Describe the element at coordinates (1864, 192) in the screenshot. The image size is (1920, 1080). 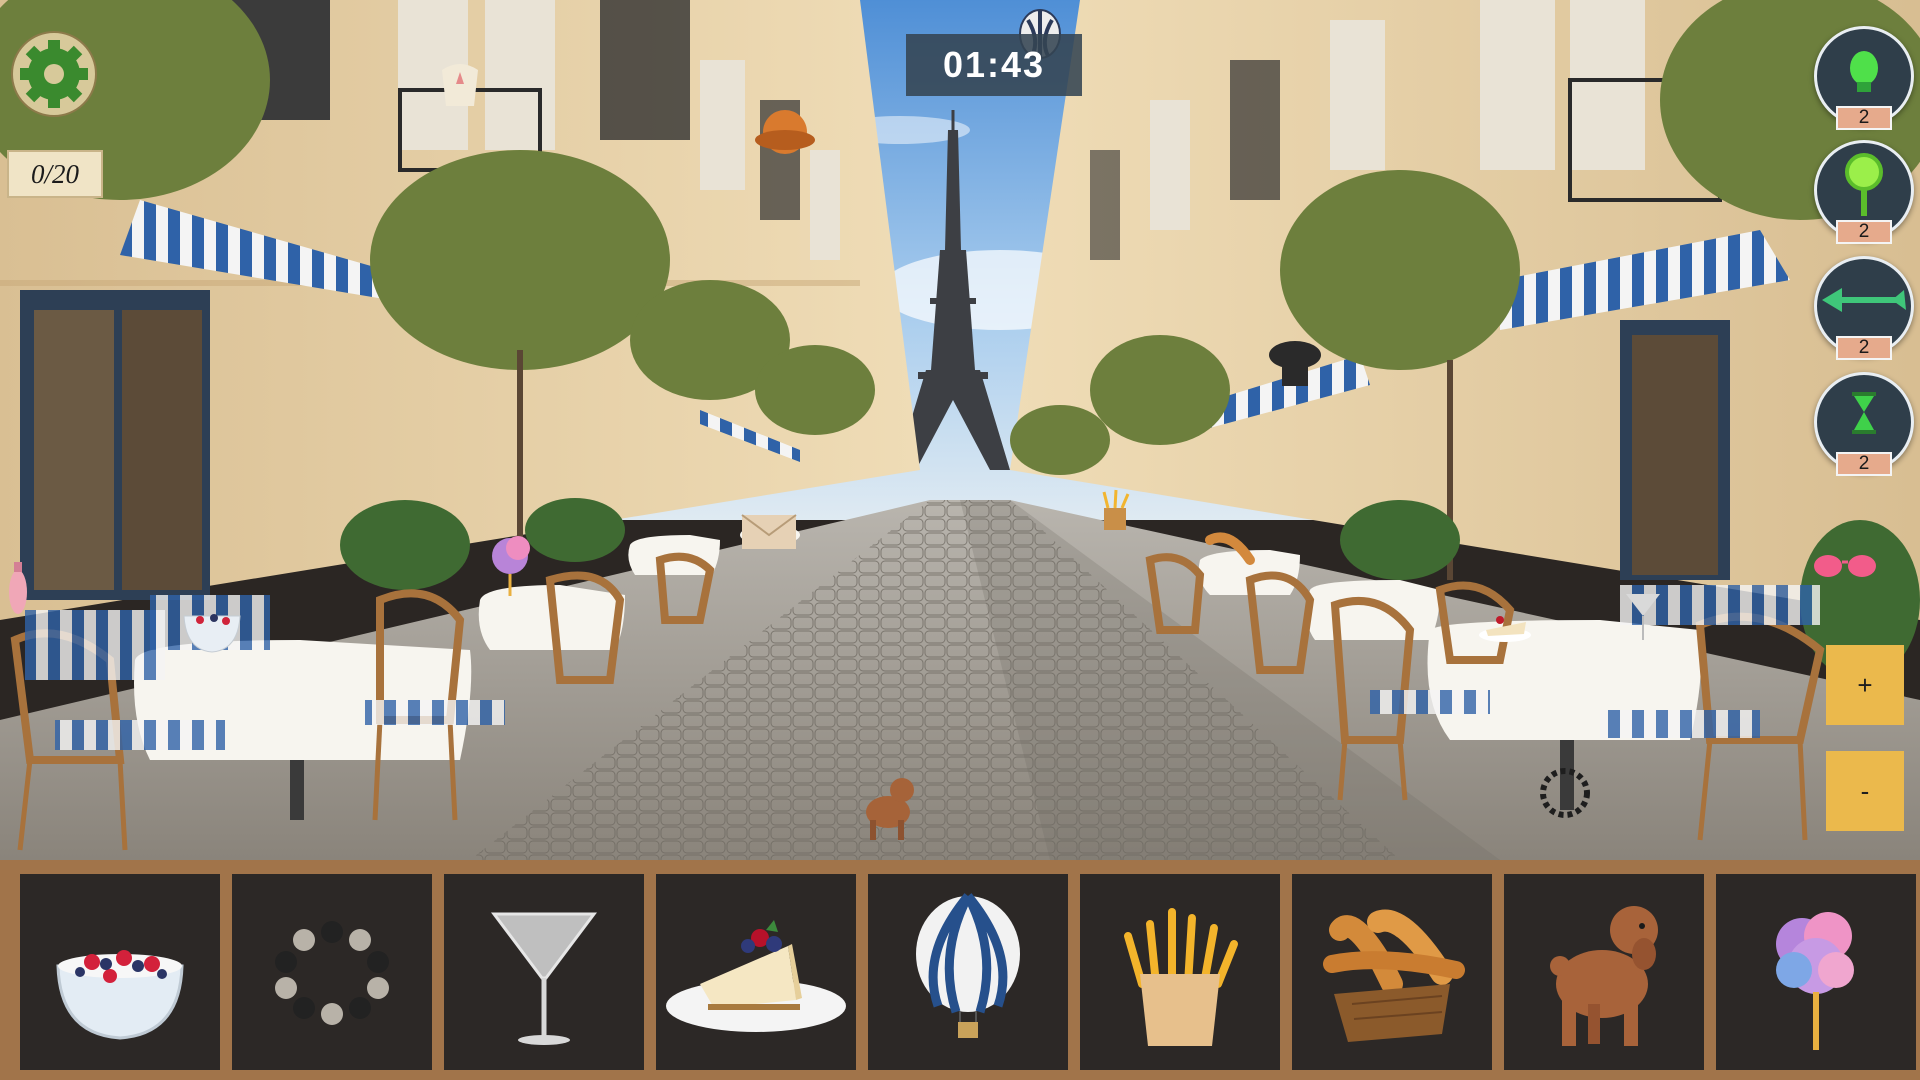
I see `magnifier-hint-button: 2` at that location.